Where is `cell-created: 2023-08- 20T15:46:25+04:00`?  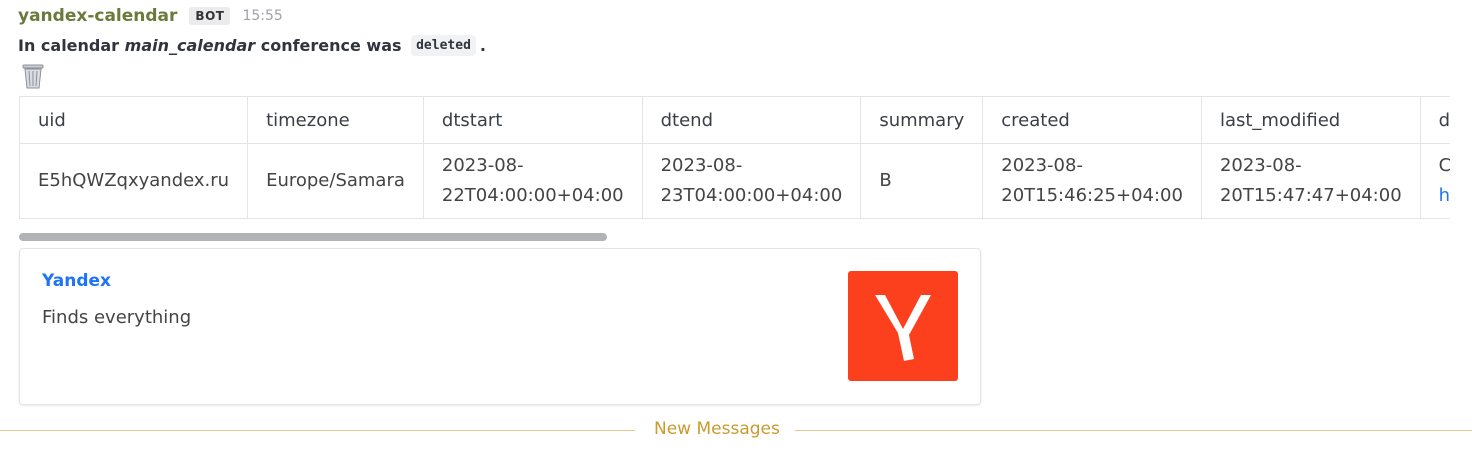
cell-created: 2023-08- 20T15:46:25+04:00 is located at coordinates (1092, 181).